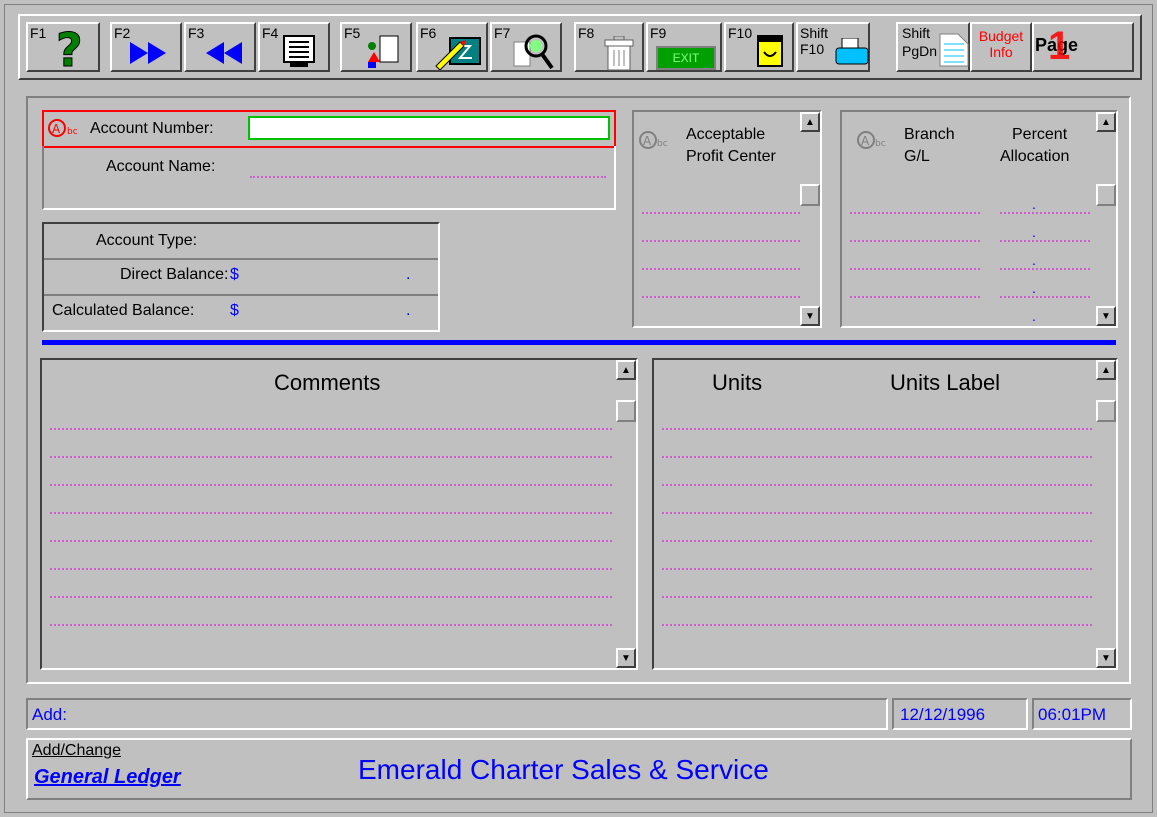  Describe the element at coordinates (383, 51) in the screenshot. I see `shapes-icon` at that location.